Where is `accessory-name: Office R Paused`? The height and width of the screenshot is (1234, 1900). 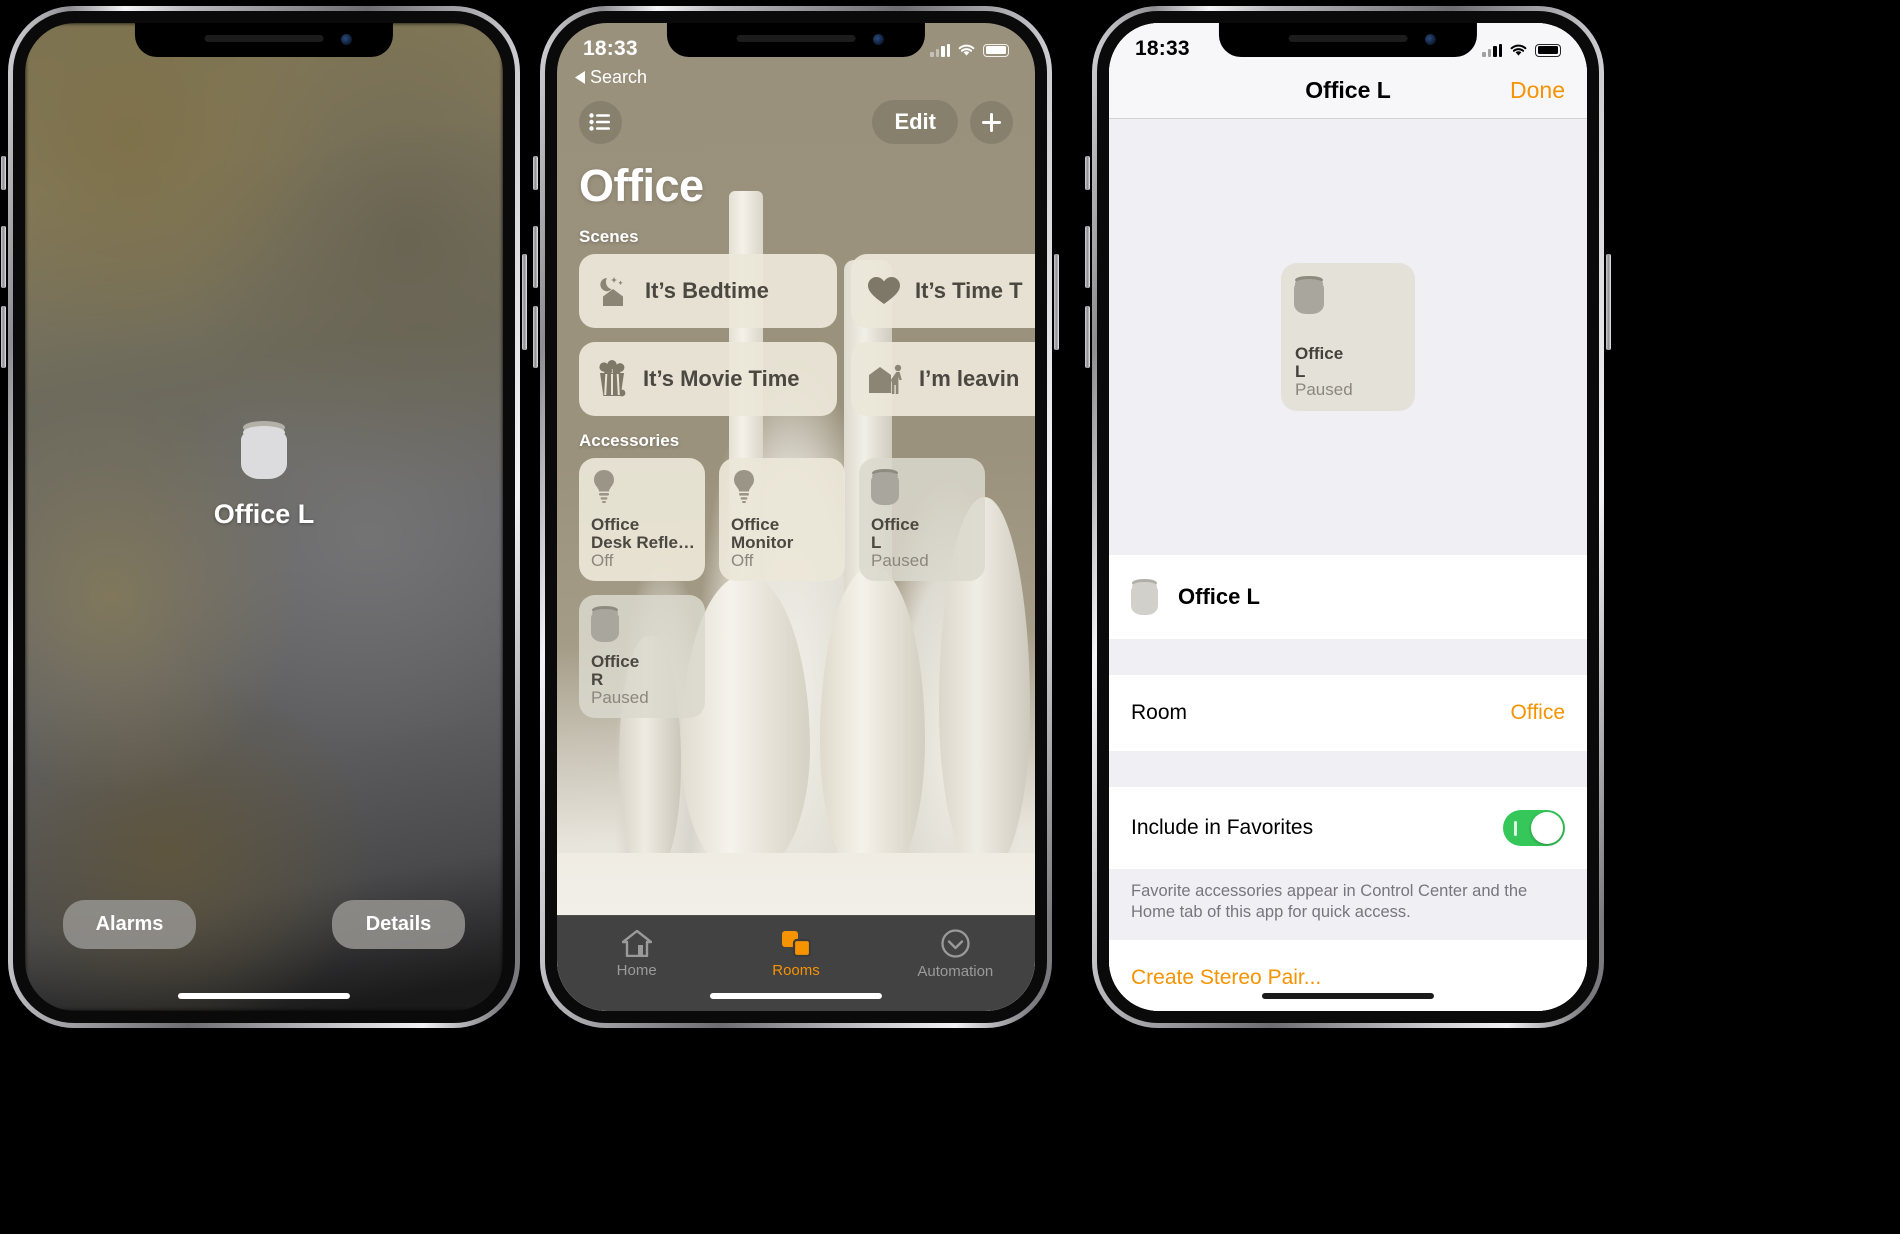 accessory-name: Office R Paused is located at coordinates (620, 679).